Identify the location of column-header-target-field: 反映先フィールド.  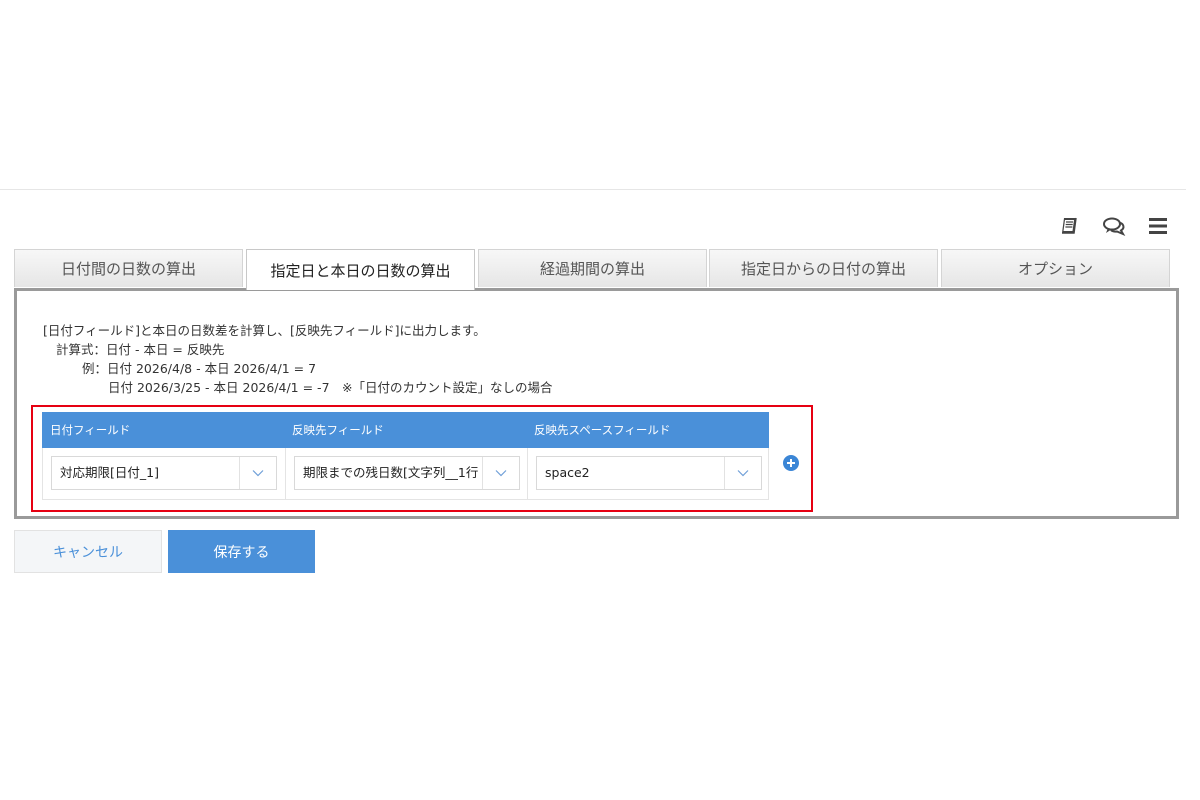
(338, 430).